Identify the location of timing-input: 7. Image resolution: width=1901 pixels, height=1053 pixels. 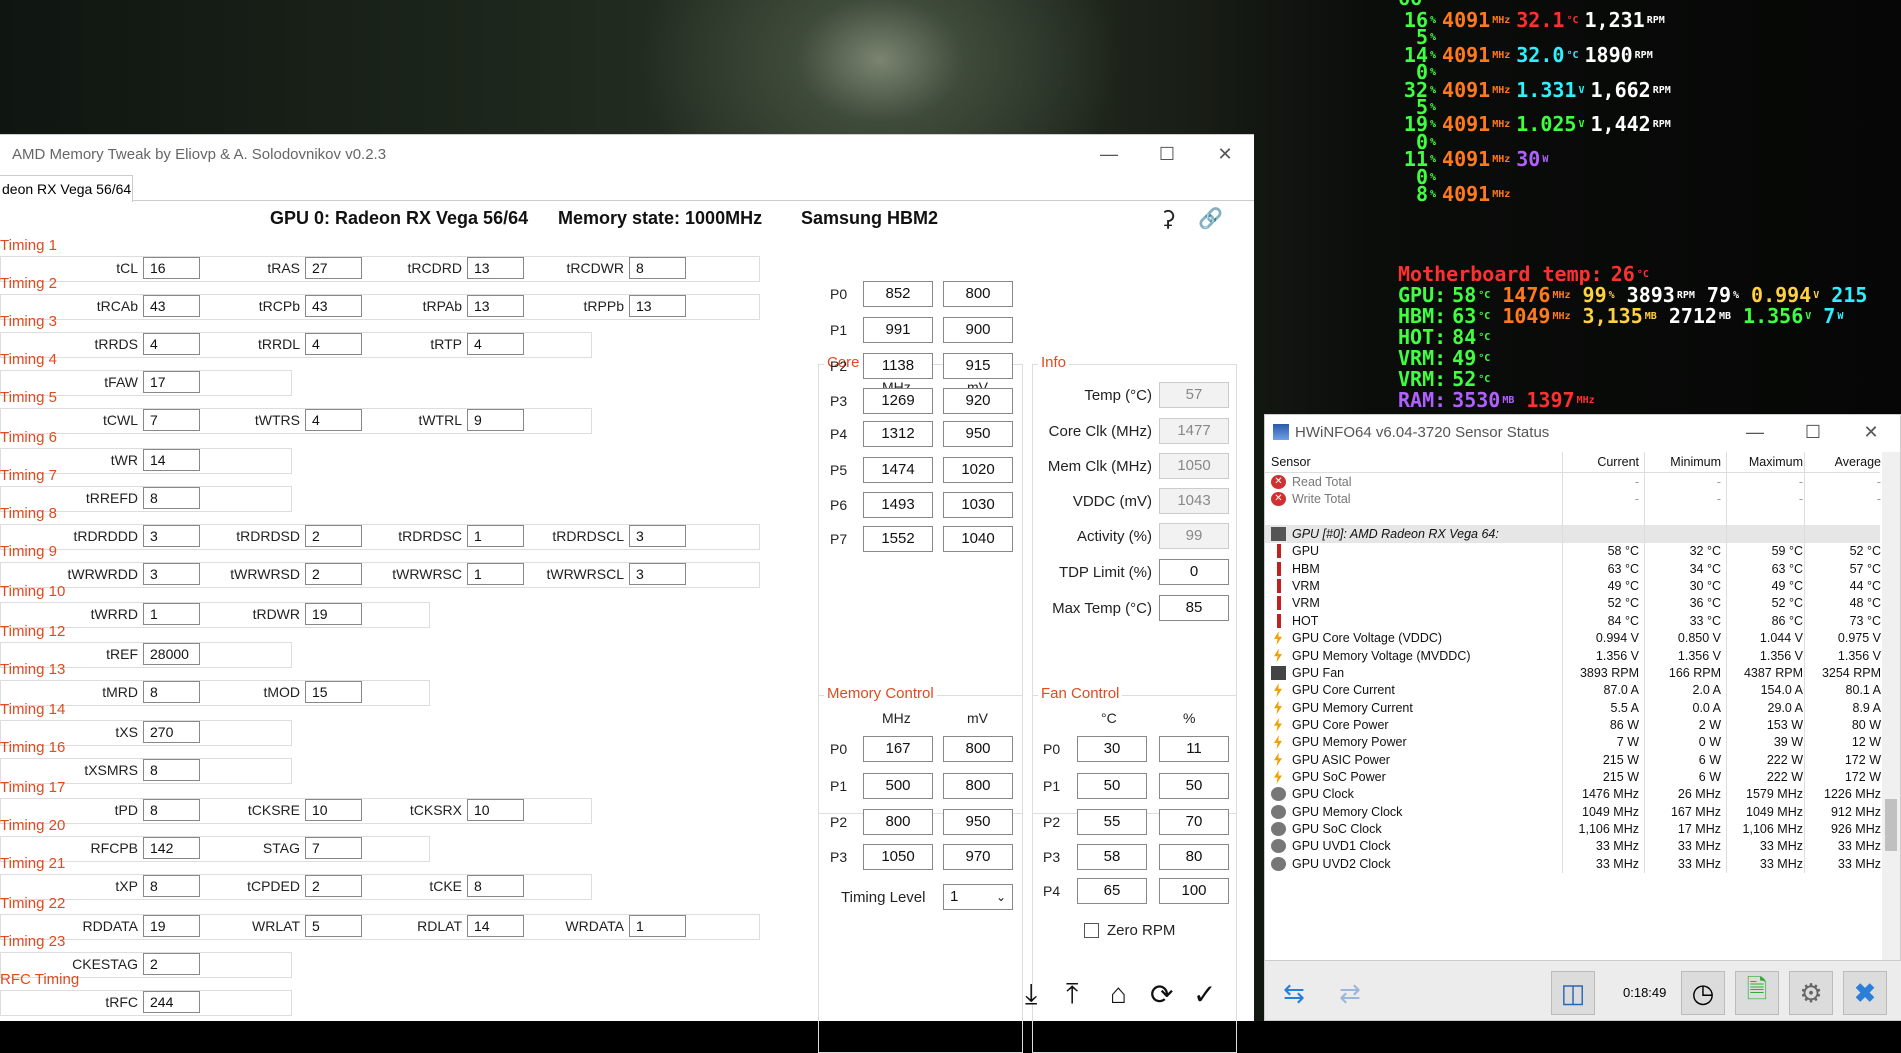
(333, 848).